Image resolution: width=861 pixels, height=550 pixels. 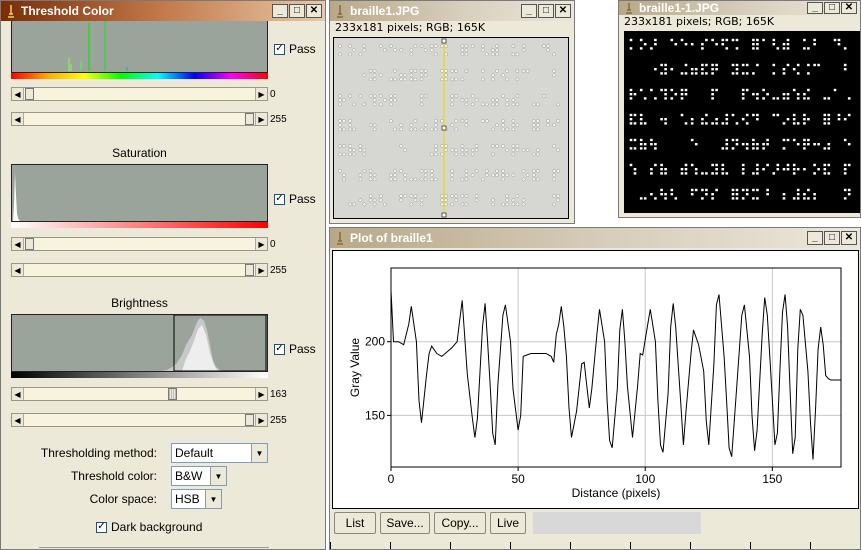 I want to click on hue-max-slider: ◀ ▶, so click(x=139, y=119).